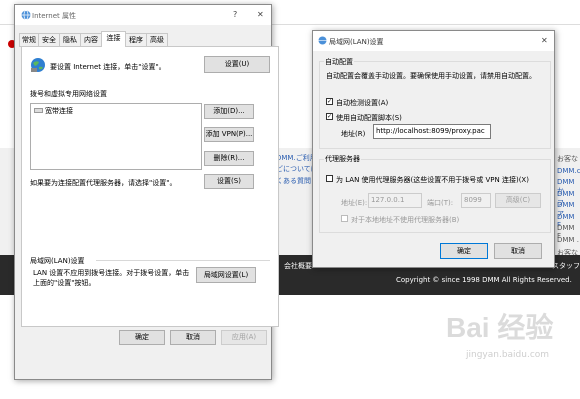 Image resolution: width=580 pixels, height=399 pixels. What do you see at coordinates (298, 266) in the screenshot?
I see `footer-link-company: 会社概要` at bounding box center [298, 266].